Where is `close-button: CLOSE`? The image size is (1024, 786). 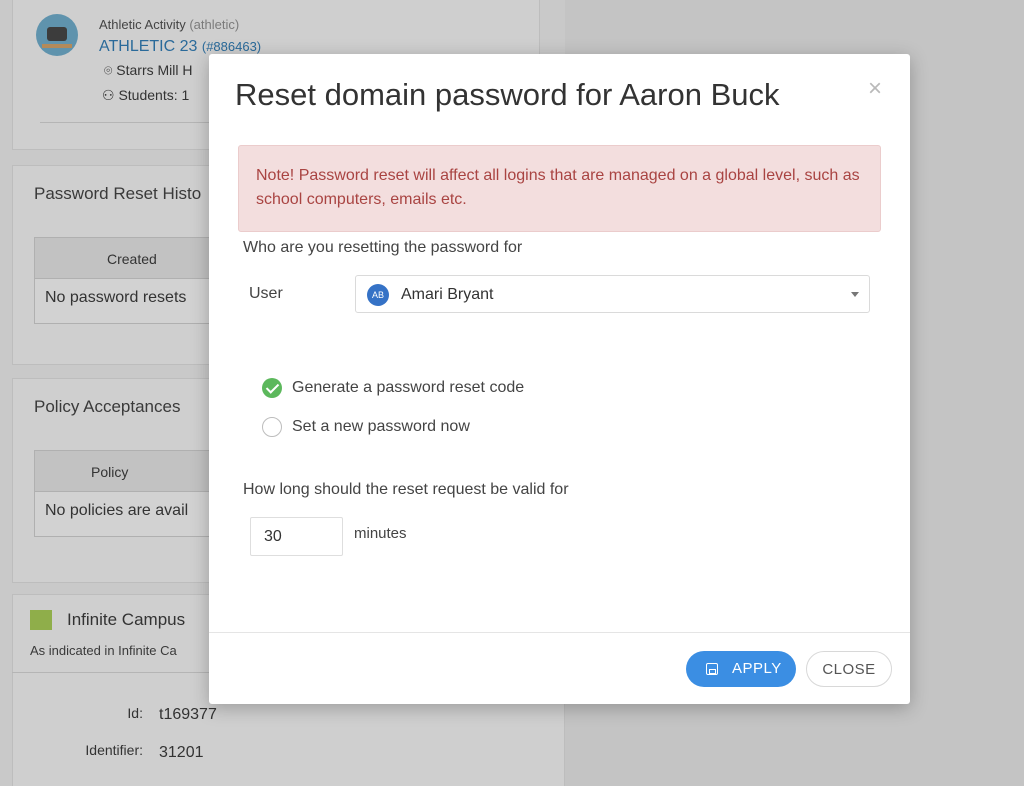 close-button: CLOSE is located at coordinates (849, 669).